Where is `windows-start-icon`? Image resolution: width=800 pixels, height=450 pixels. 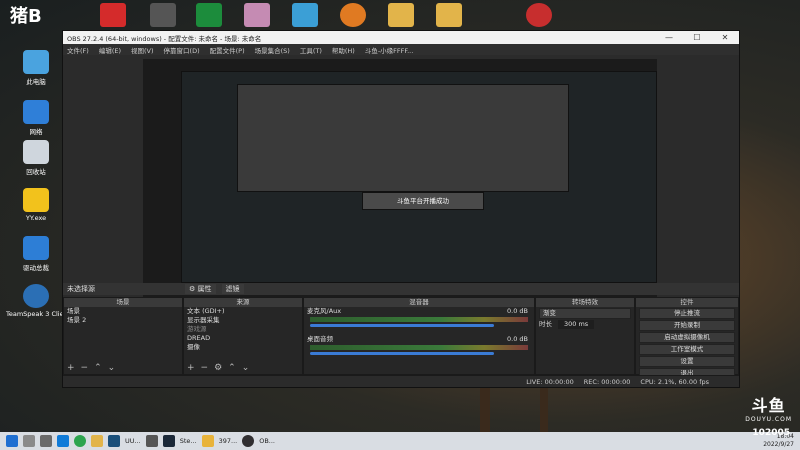 windows-start-icon is located at coordinates (12, 441).